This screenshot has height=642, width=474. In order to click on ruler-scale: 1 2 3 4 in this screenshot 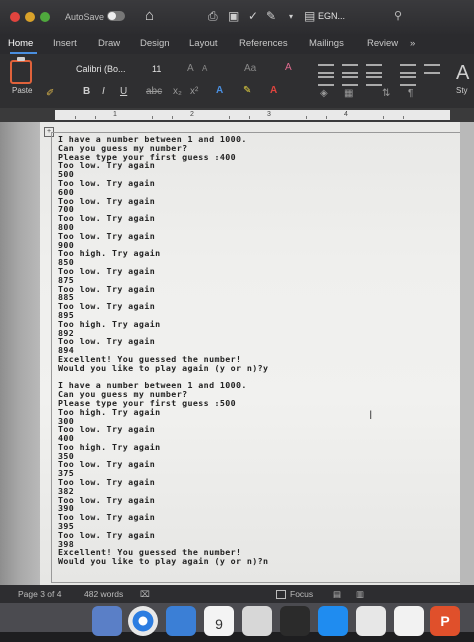, I will do `click(252, 115)`.